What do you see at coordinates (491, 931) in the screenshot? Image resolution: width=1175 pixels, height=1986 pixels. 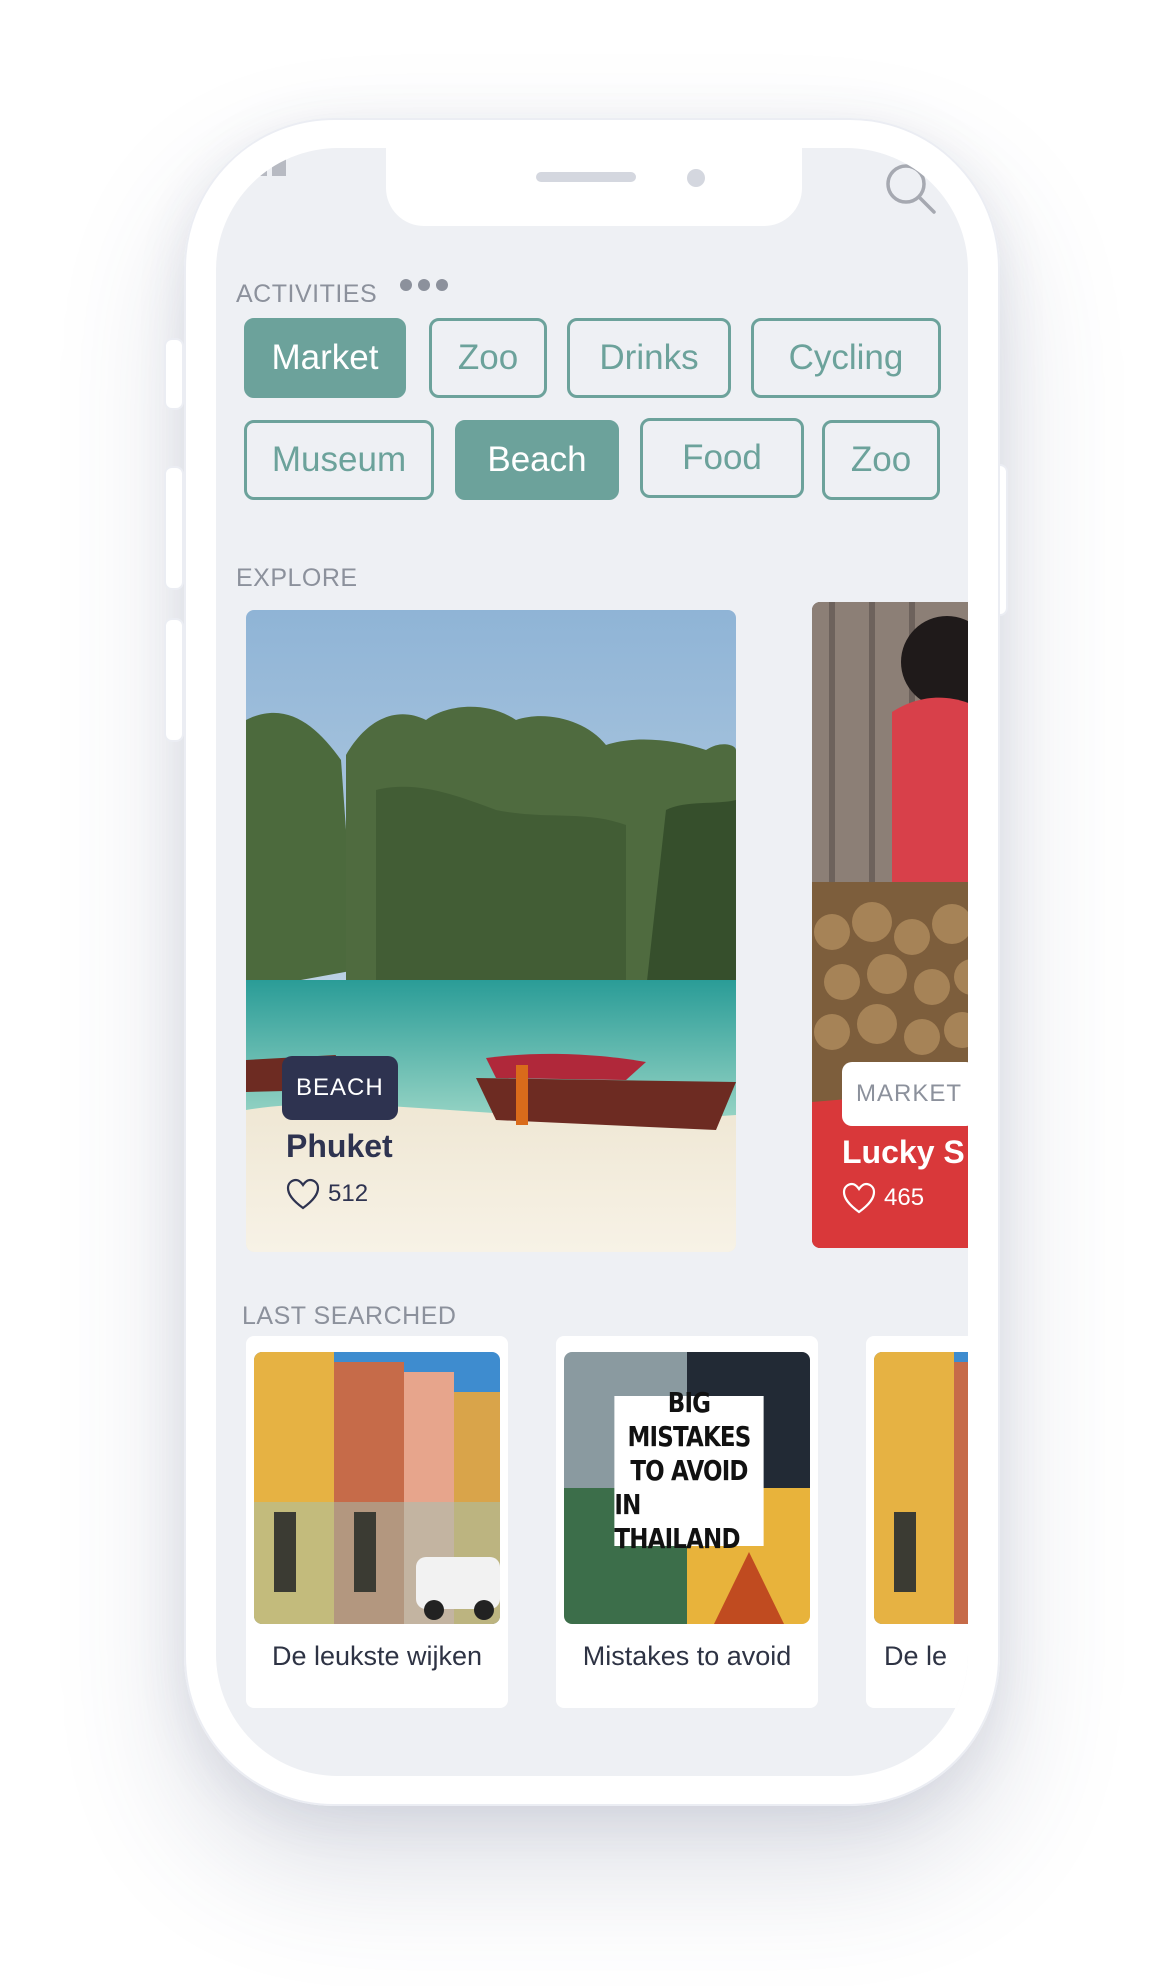 I see `explore-card-phuket: BEACH Phuket 512` at bounding box center [491, 931].